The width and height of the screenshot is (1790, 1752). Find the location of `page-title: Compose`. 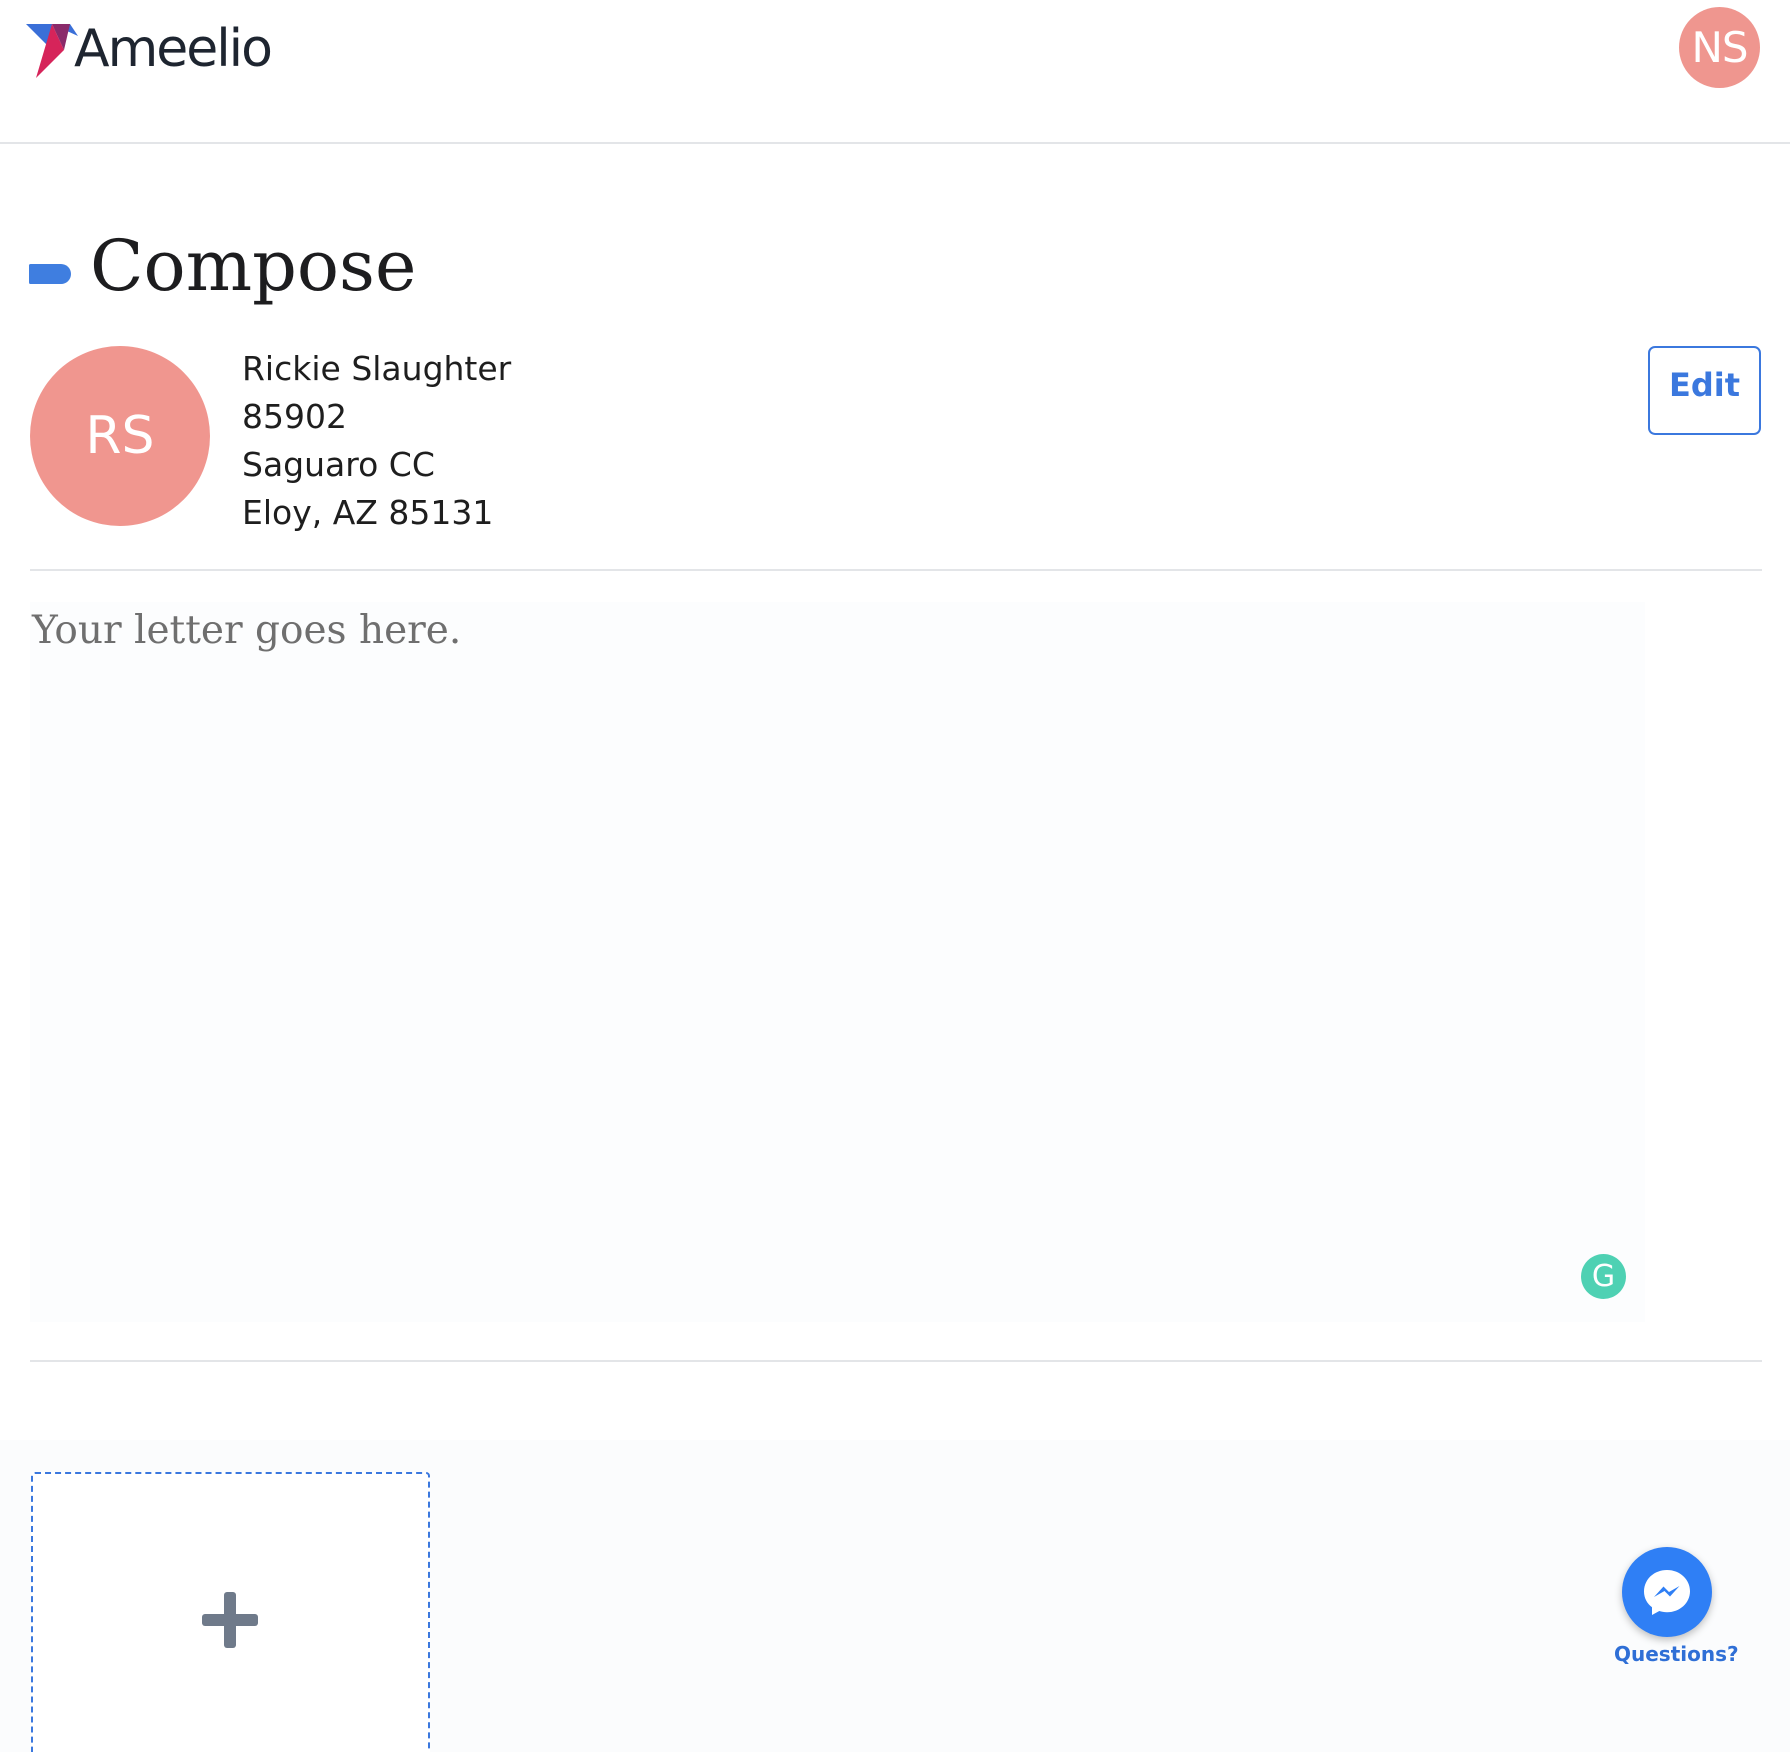

page-title: Compose is located at coordinates (253, 266).